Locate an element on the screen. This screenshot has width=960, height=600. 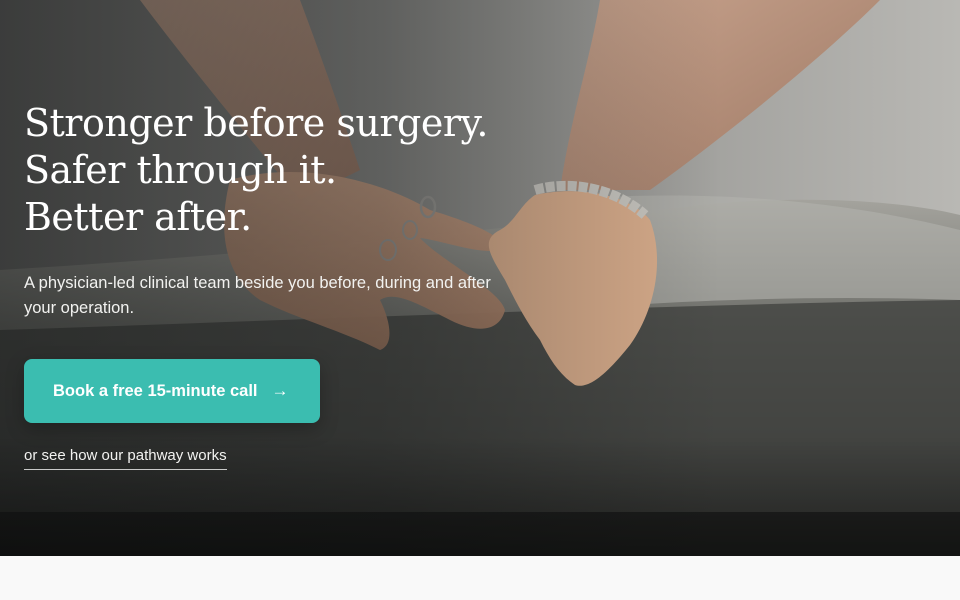
headline-line-1: Stronger before surgery. is located at coordinates (256, 123).